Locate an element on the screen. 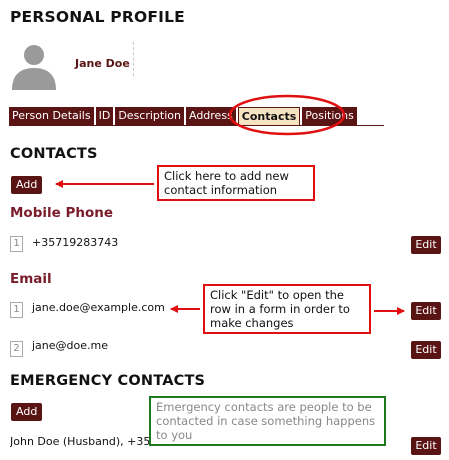 This screenshot has width=449, height=460. contacts-heading: CONTACTS is located at coordinates (54, 154).